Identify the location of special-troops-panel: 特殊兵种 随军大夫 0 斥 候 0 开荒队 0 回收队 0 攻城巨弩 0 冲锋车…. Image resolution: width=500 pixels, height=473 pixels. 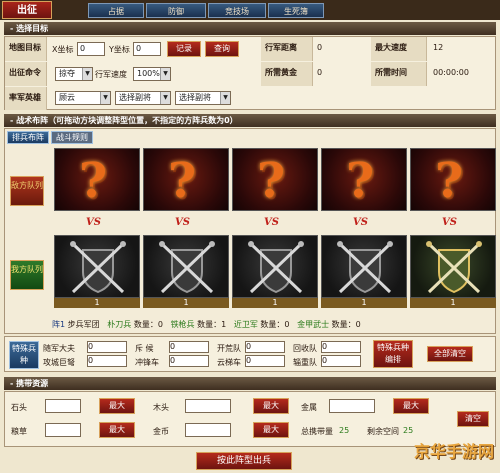
(250, 354).